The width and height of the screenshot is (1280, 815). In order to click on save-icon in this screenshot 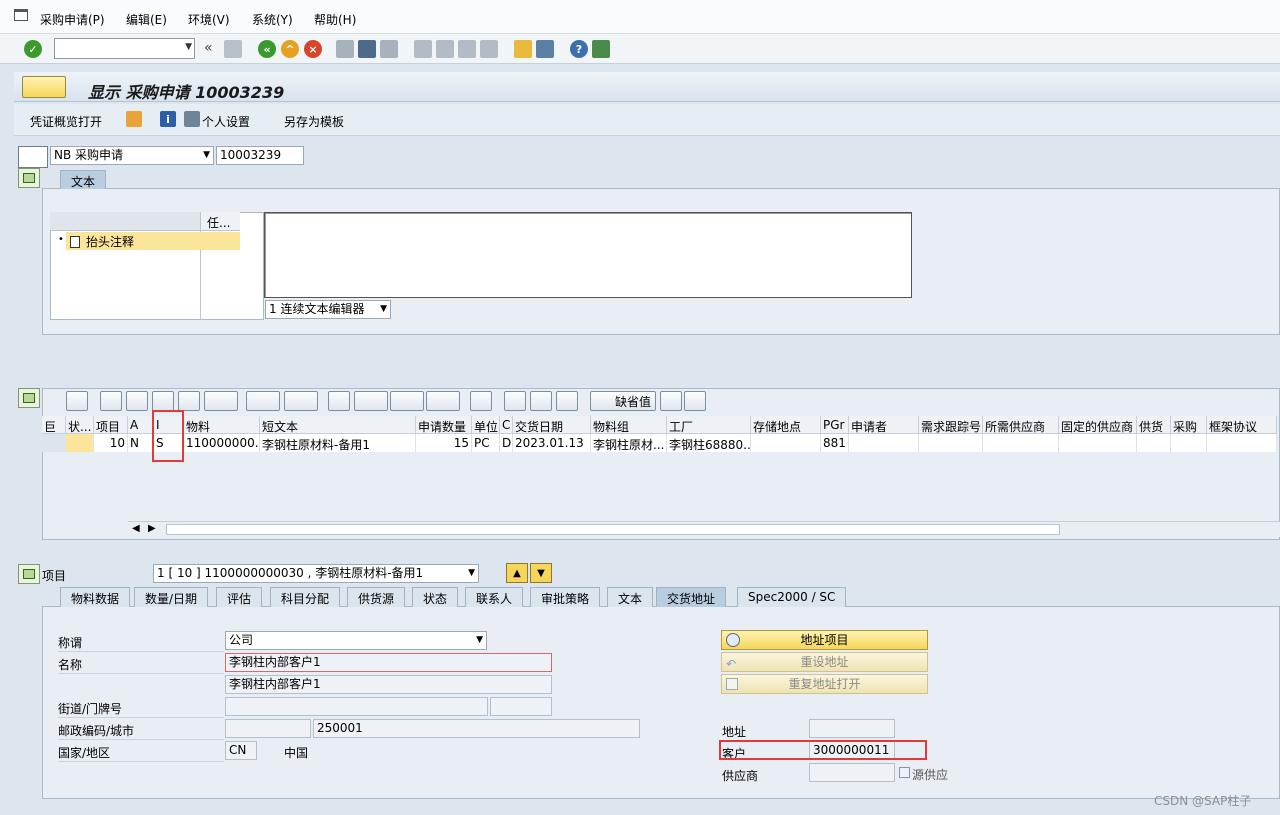, I will do `click(233, 49)`.